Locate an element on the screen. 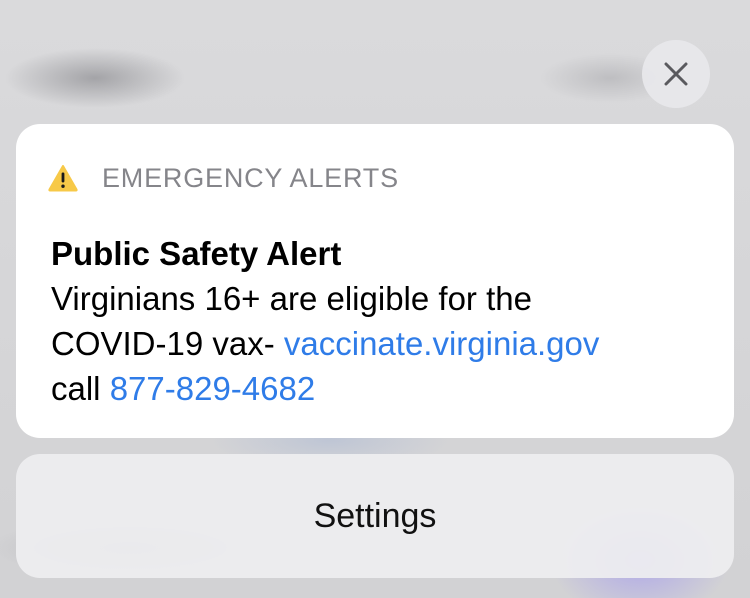  close-button is located at coordinates (676, 74).